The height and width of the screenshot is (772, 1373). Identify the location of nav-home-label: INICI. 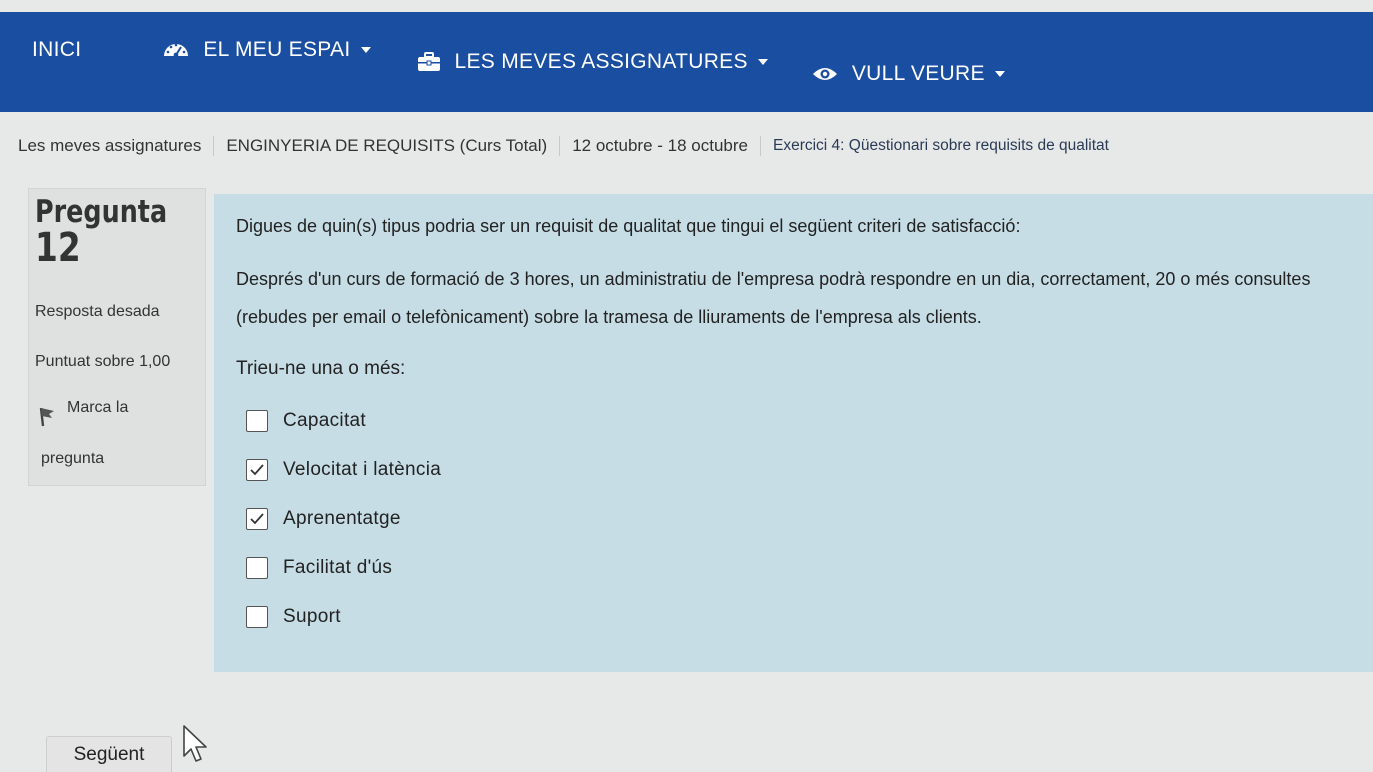
(57, 49).